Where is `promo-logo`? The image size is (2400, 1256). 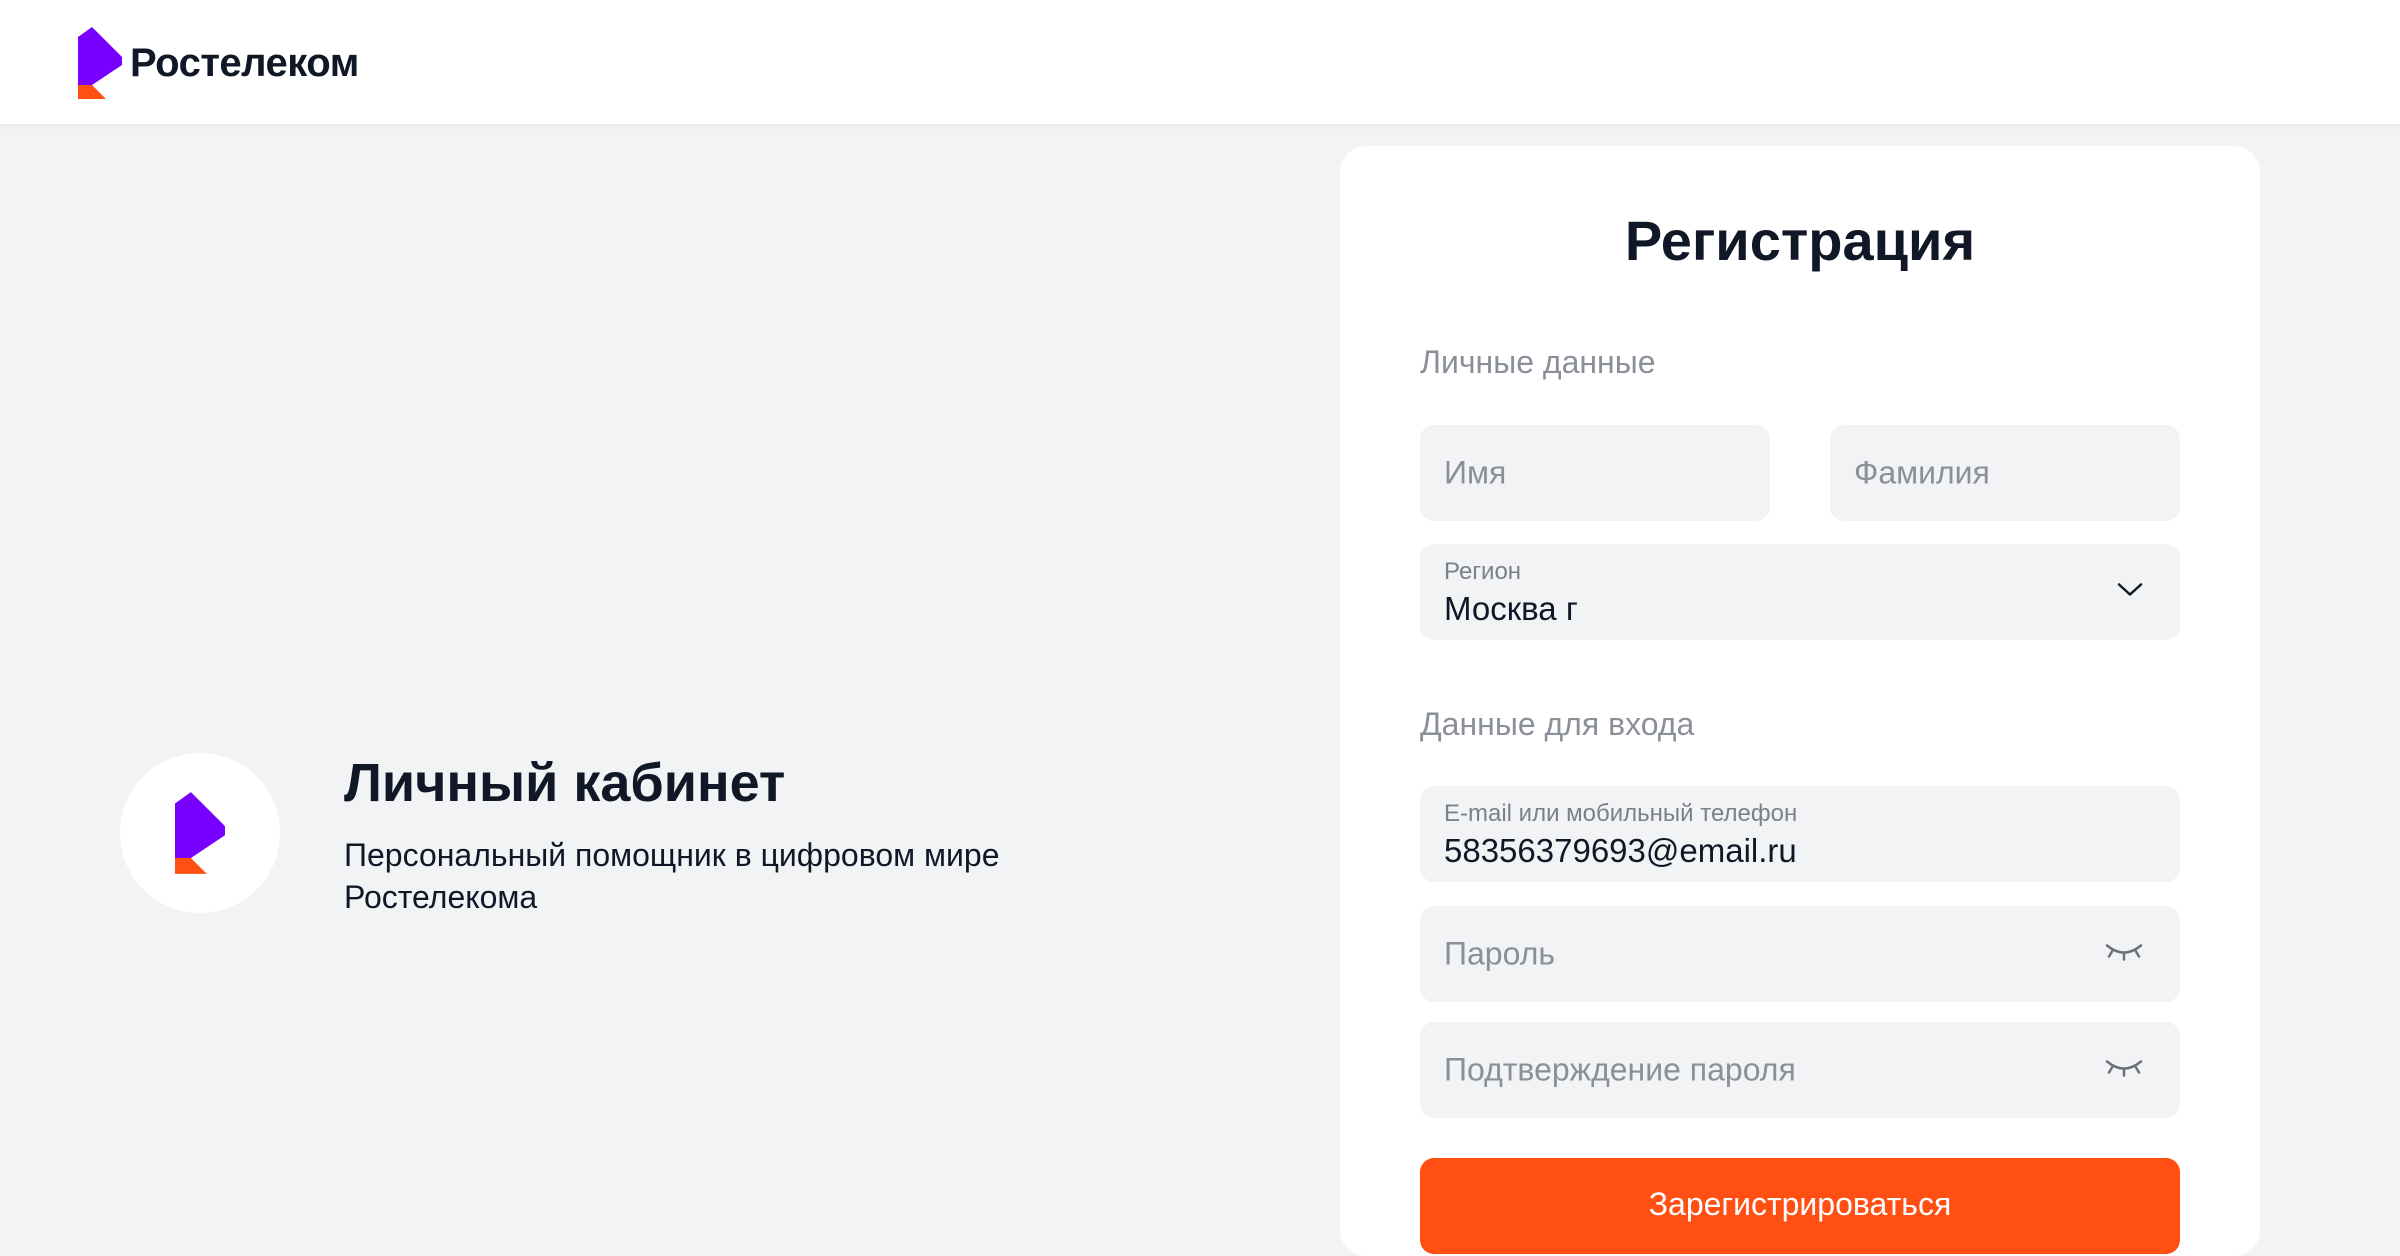 promo-logo is located at coordinates (200, 833).